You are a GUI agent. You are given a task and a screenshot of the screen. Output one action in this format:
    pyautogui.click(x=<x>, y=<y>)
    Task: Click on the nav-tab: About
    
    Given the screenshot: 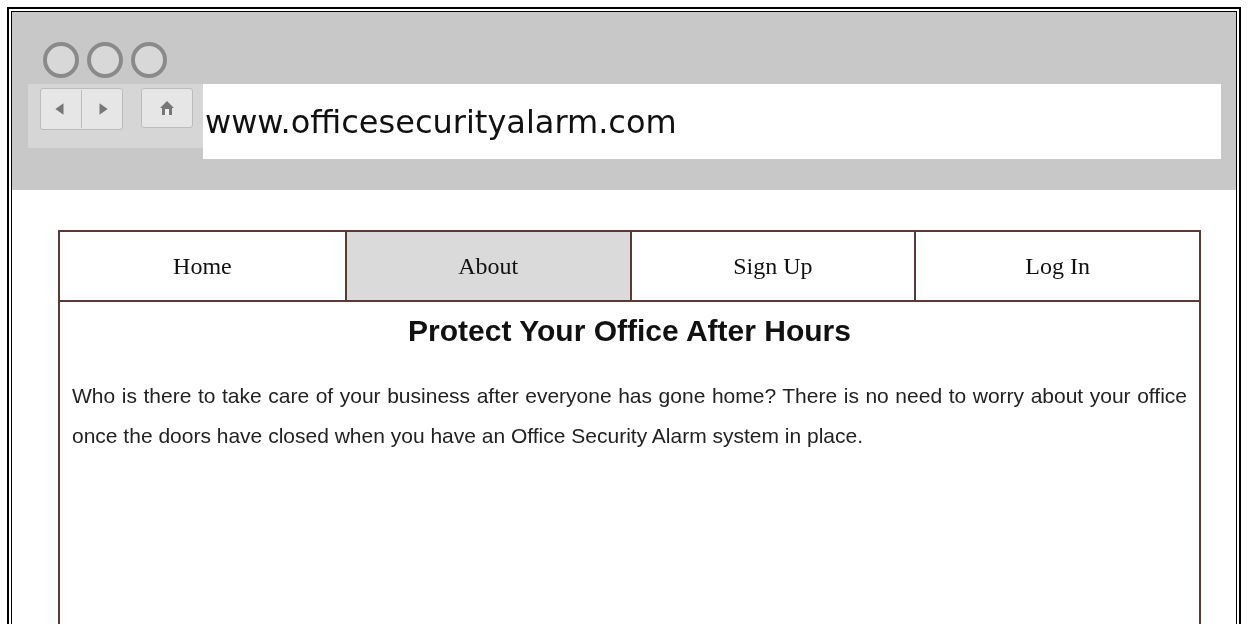 What is the action you would take?
    pyautogui.click(x=487, y=266)
    